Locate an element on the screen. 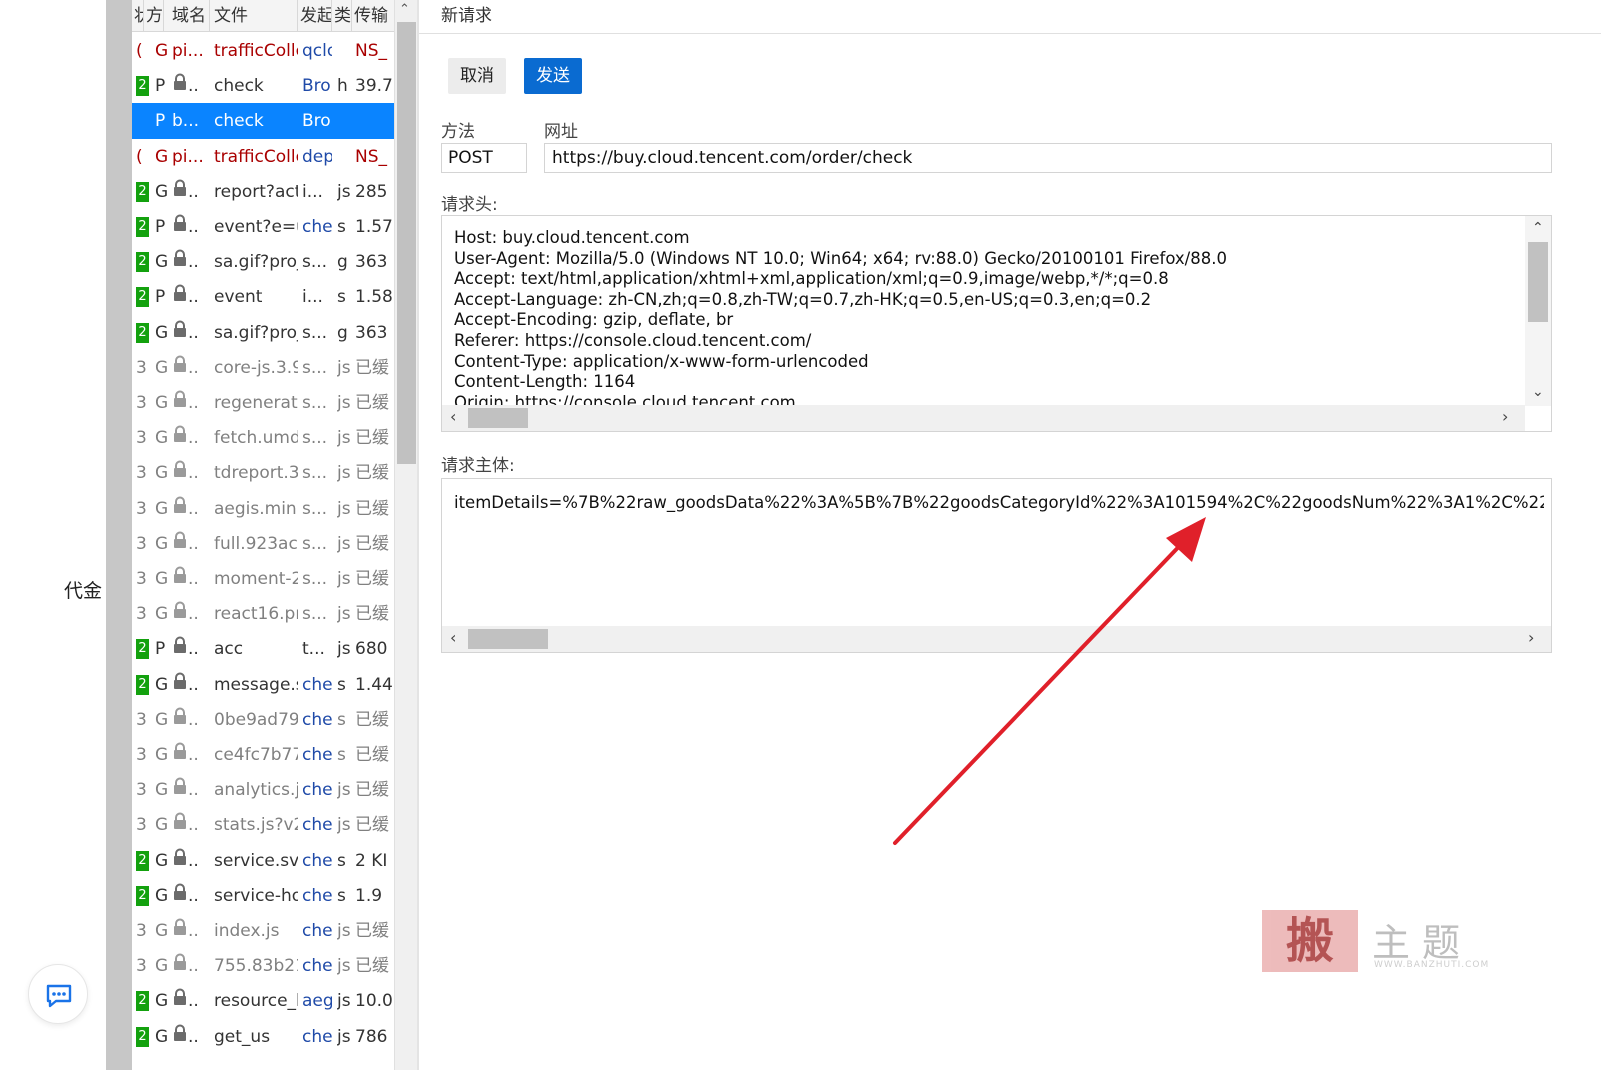  watermark-logo: 搬 主题 WWW.BANZHUTI.COM is located at coordinates (1377, 942).